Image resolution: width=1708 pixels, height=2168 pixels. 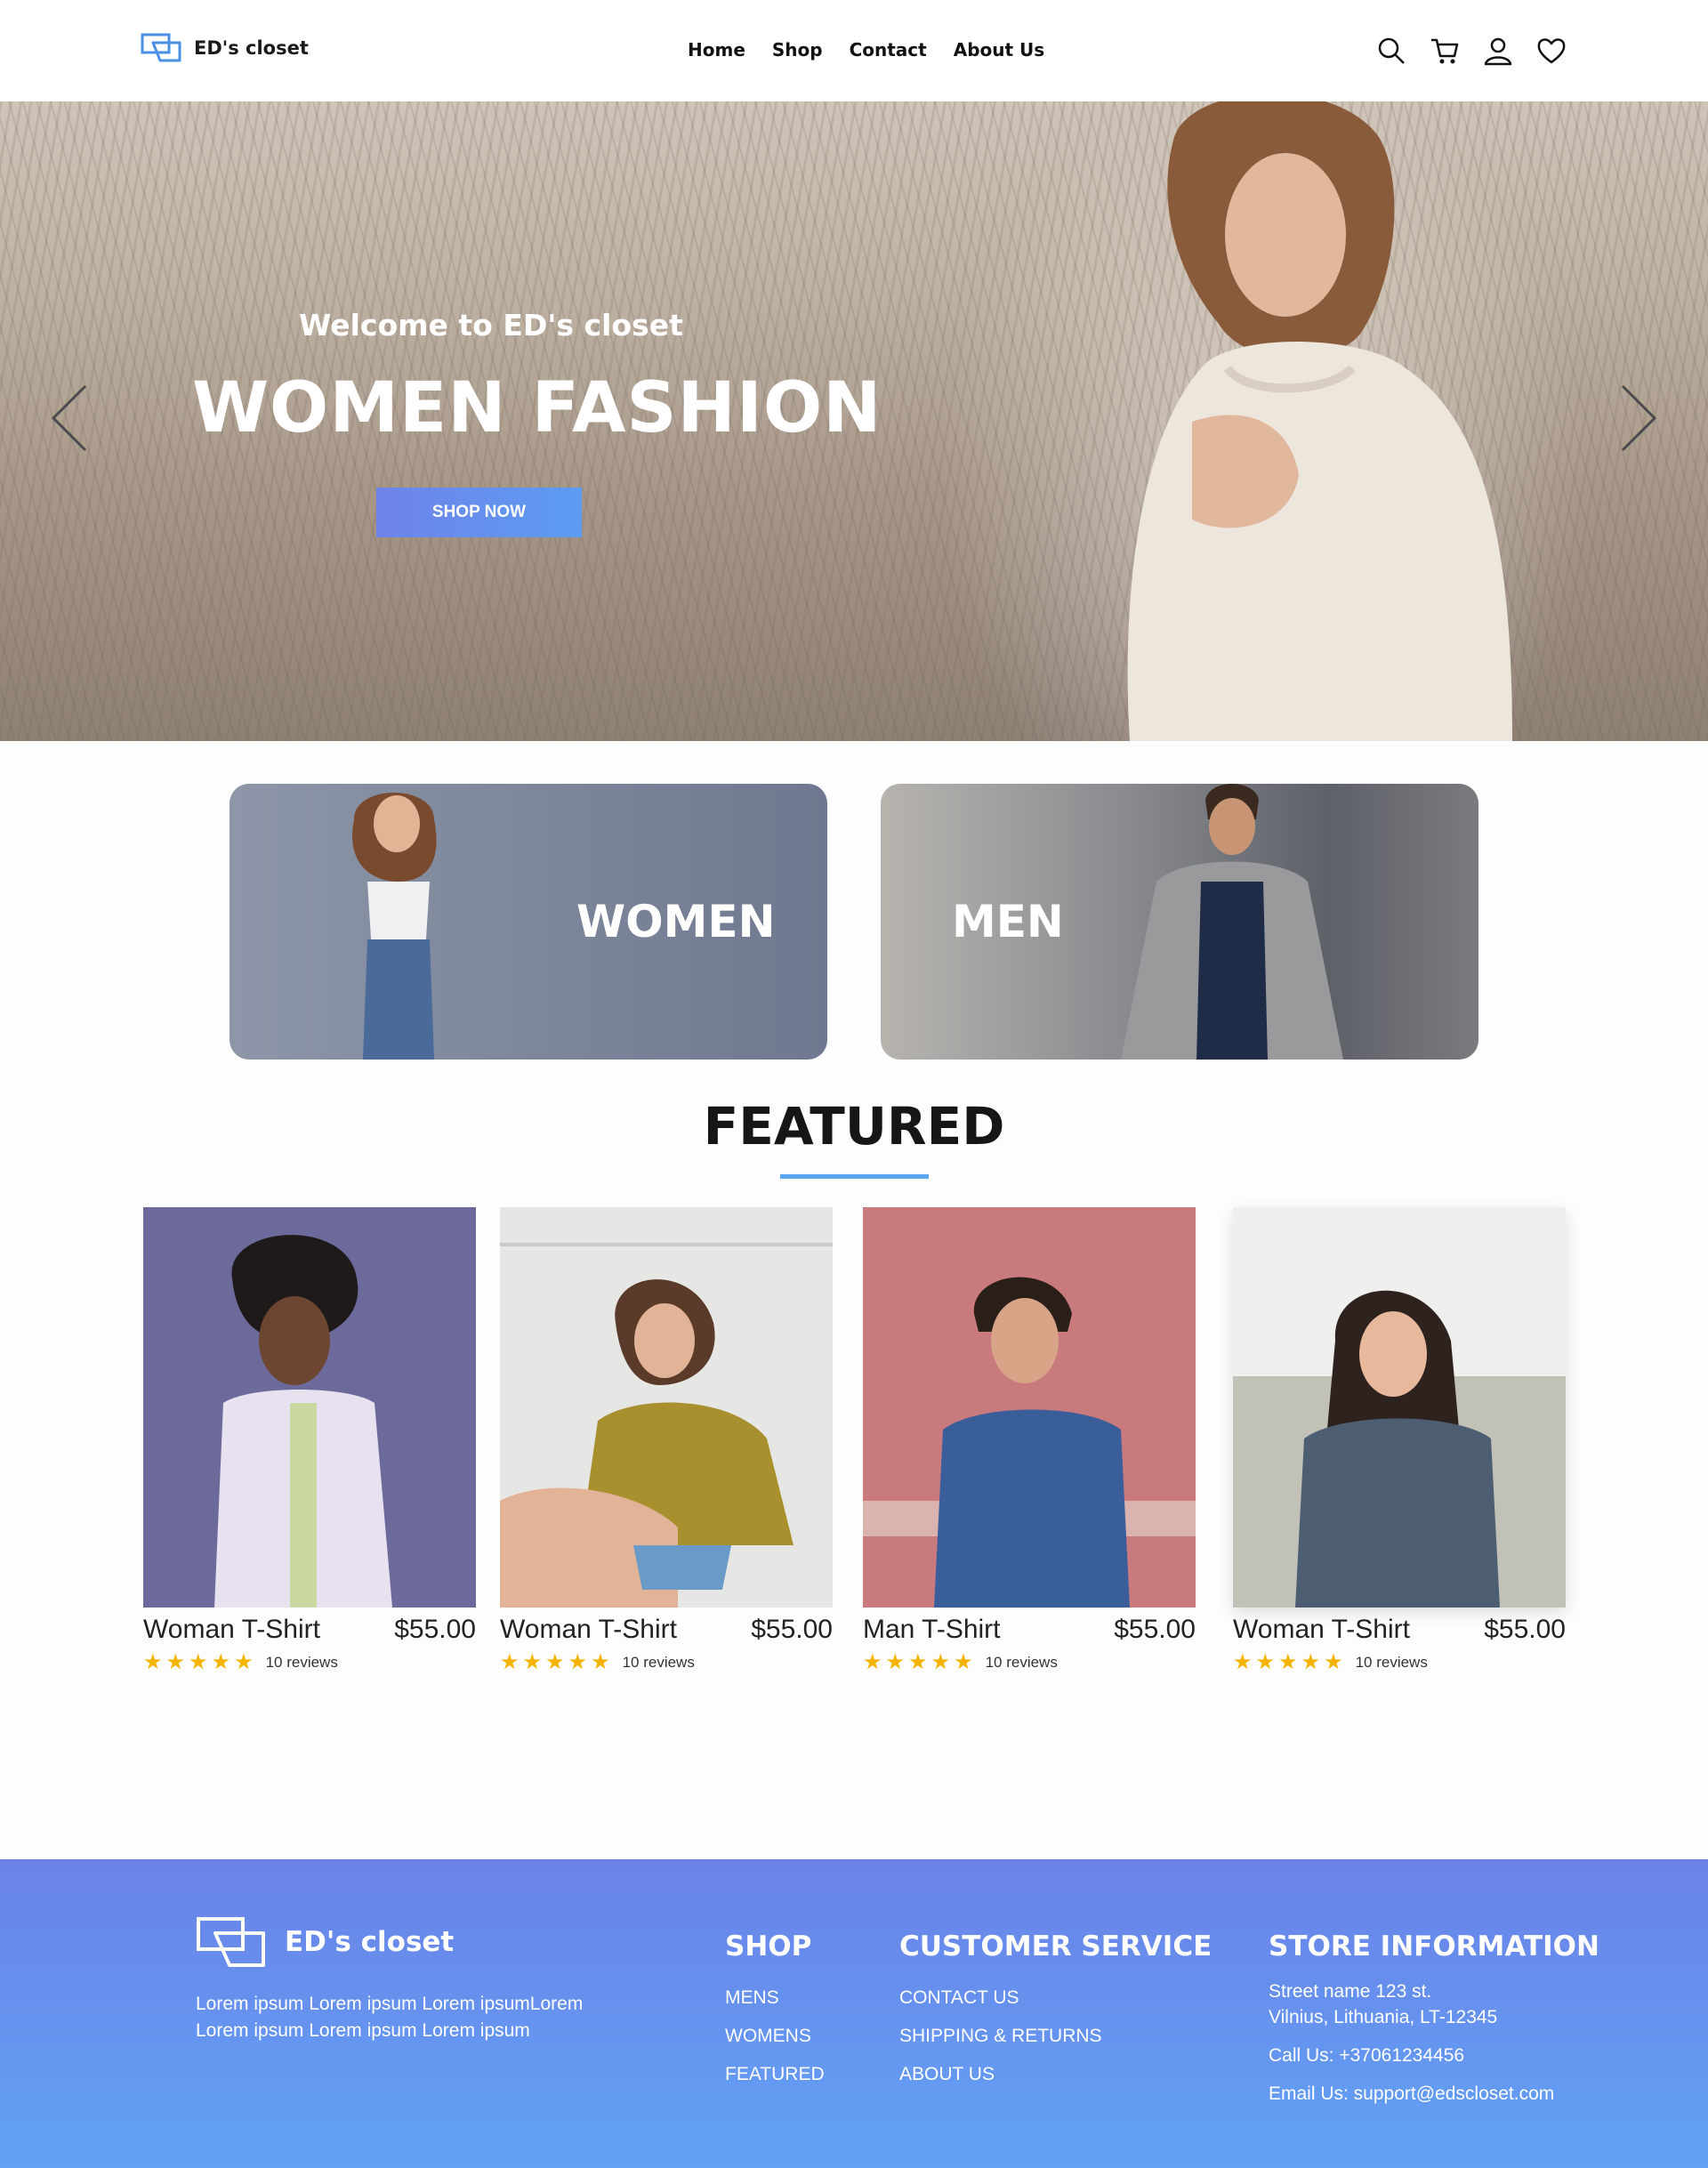 I want to click on hero-title: WOMEN FASHION, so click(x=537, y=408).